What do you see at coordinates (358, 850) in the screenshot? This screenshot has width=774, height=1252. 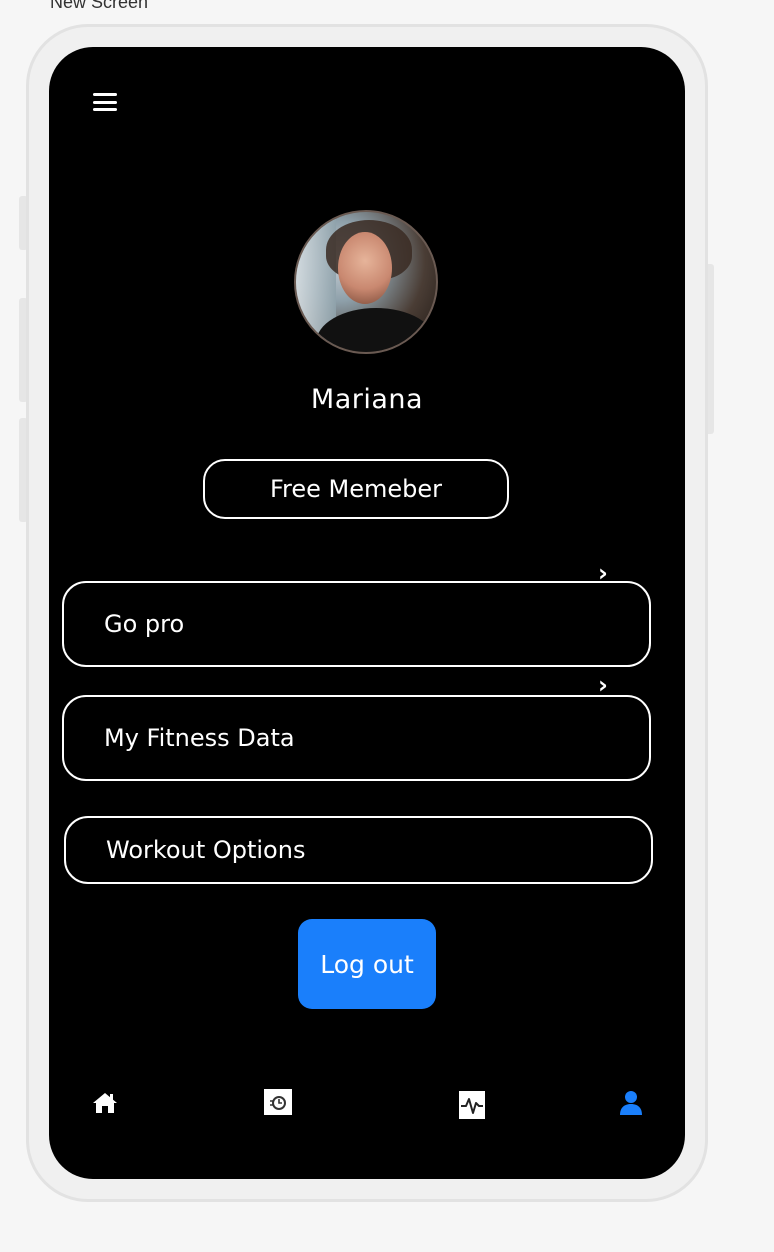 I see `workout-options-button: Workout Options` at bounding box center [358, 850].